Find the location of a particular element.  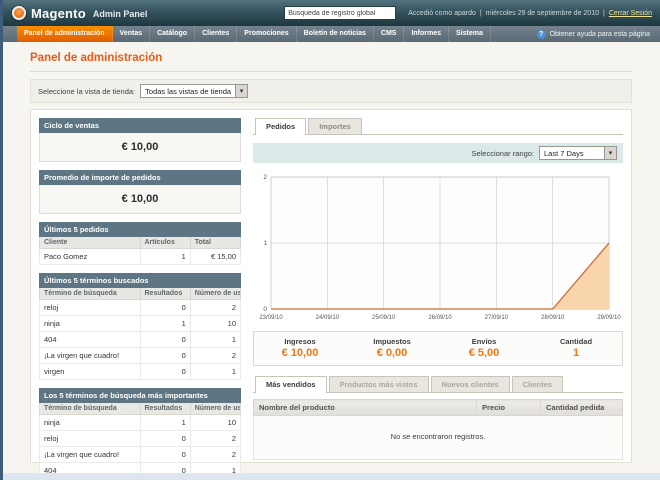

total-value: € 5,00 is located at coordinates (484, 353).